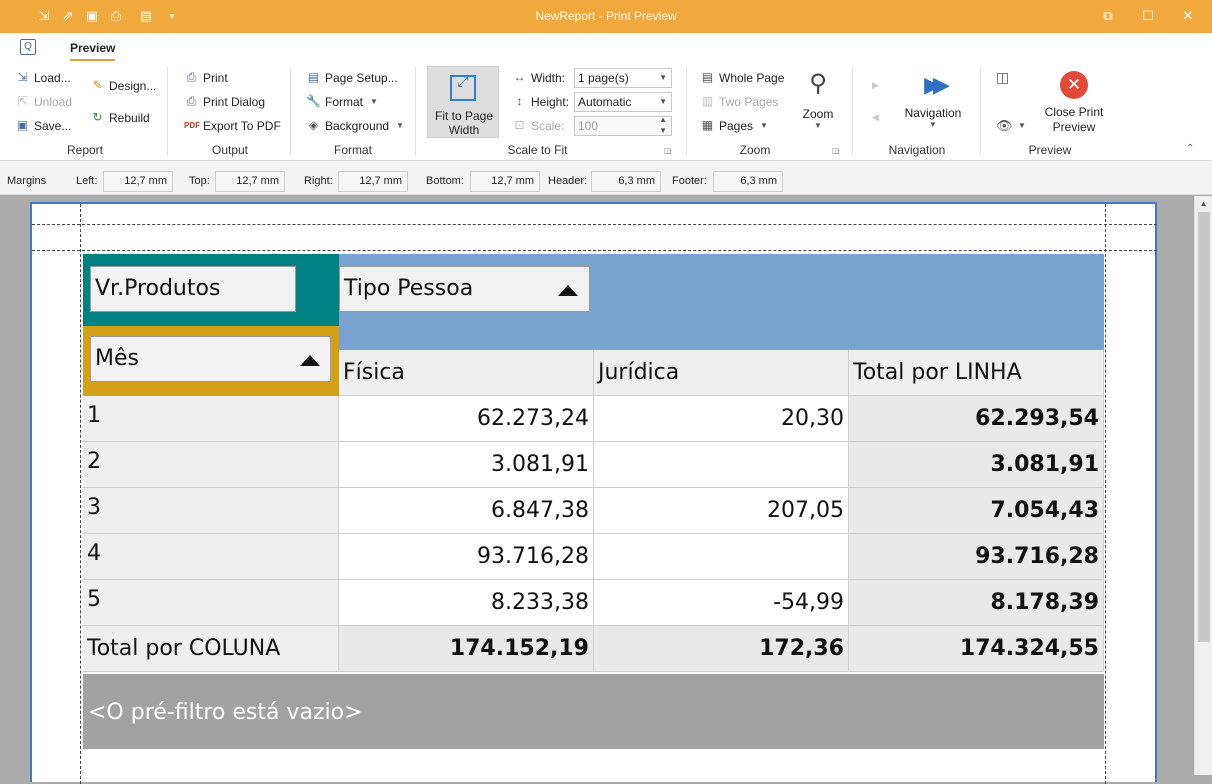 Image resolution: width=1212 pixels, height=784 pixels. Describe the element at coordinates (689, 181) in the screenshot. I see `footer-margin-label: Footer:` at that location.